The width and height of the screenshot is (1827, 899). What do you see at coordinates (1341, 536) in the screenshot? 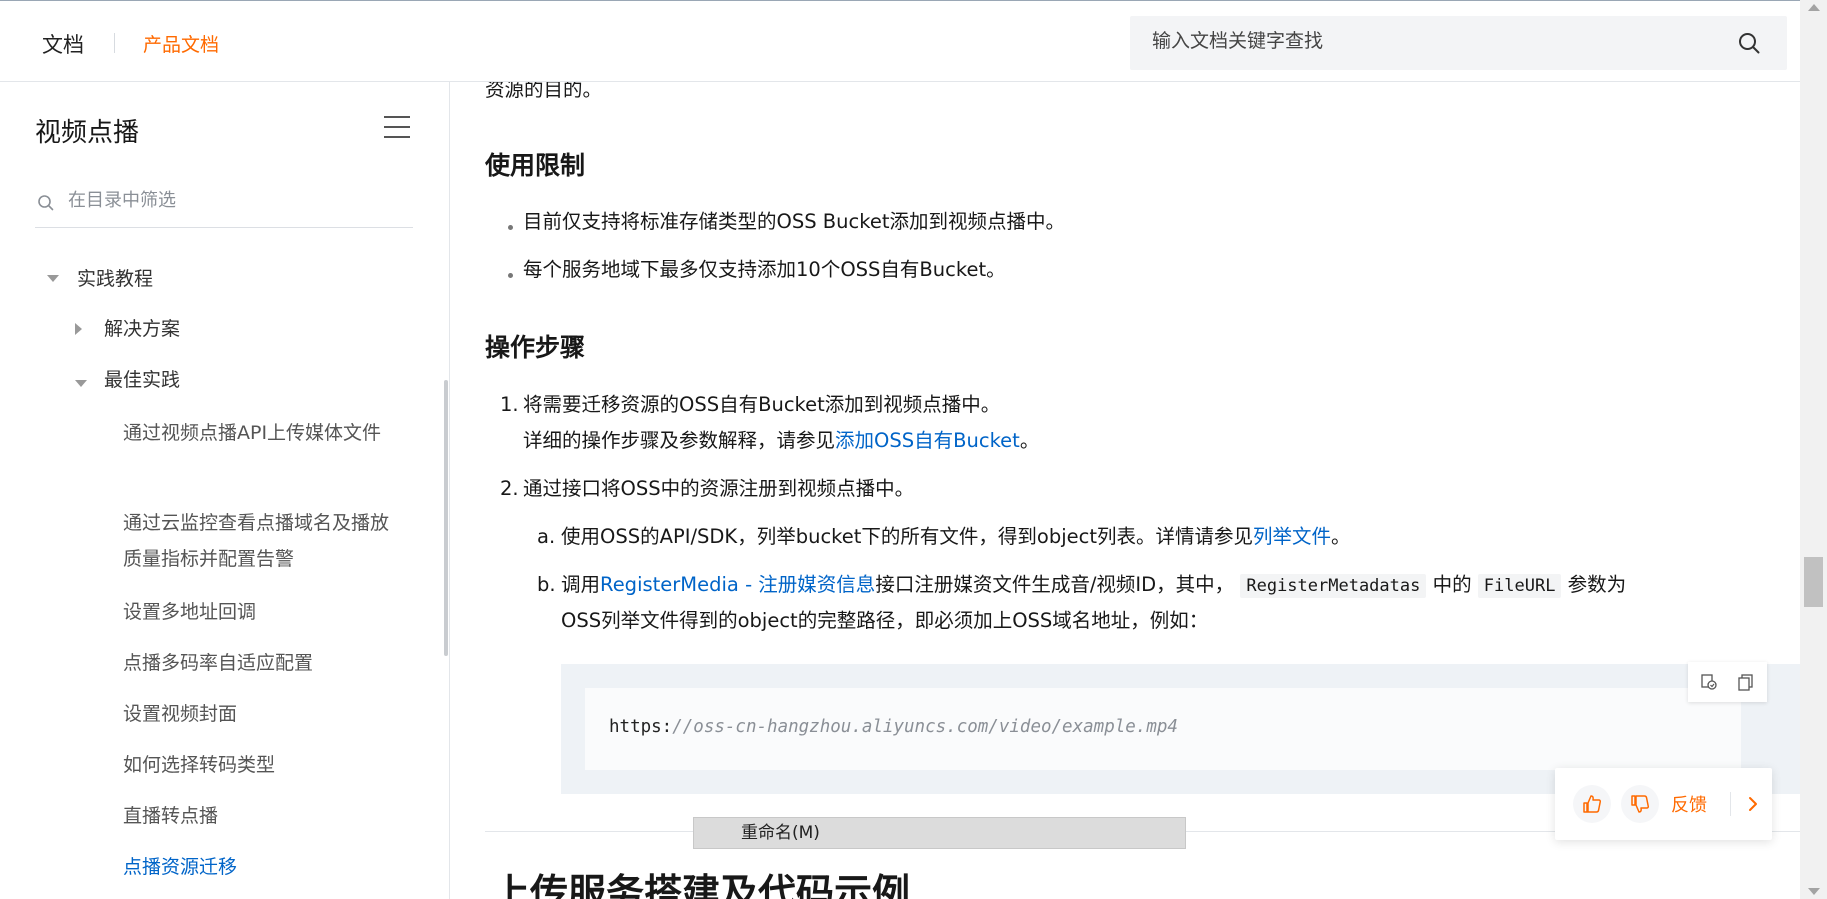
I see `substep-a-suffix: 。` at bounding box center [1341, 536].